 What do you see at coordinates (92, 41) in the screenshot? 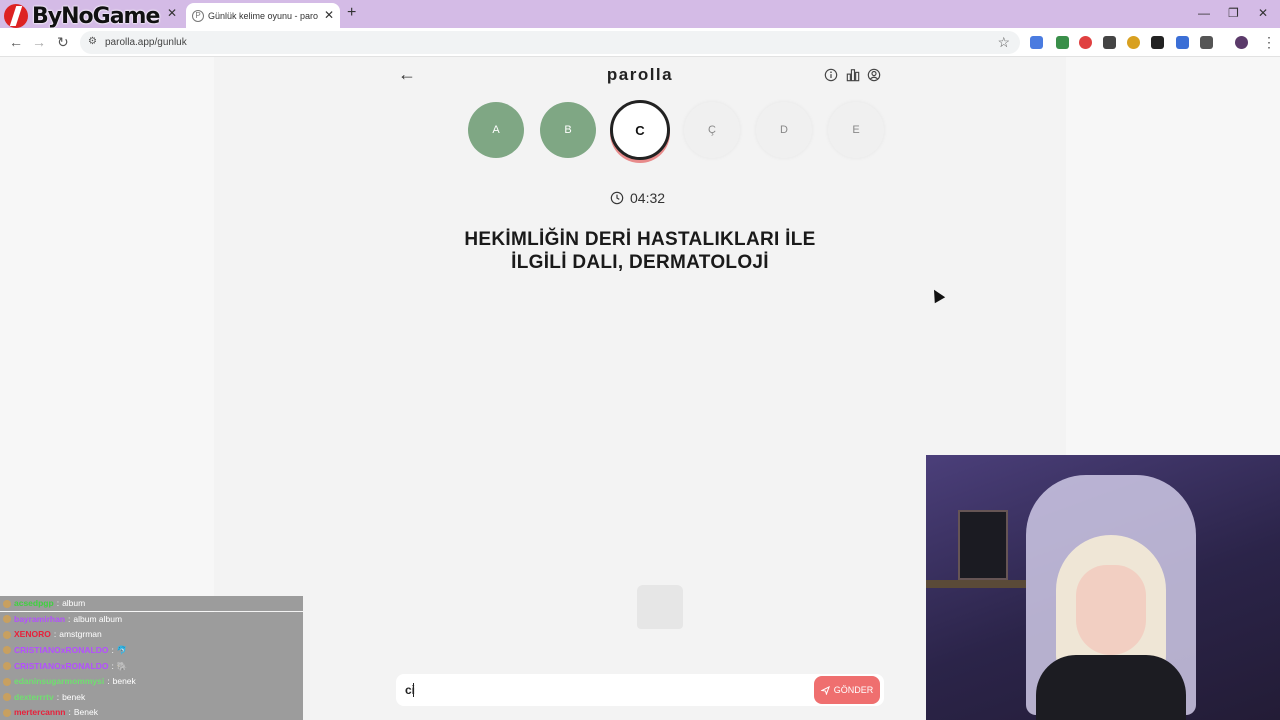
I see `site-info-icon: ⚙` at bounding box center [92, 41].